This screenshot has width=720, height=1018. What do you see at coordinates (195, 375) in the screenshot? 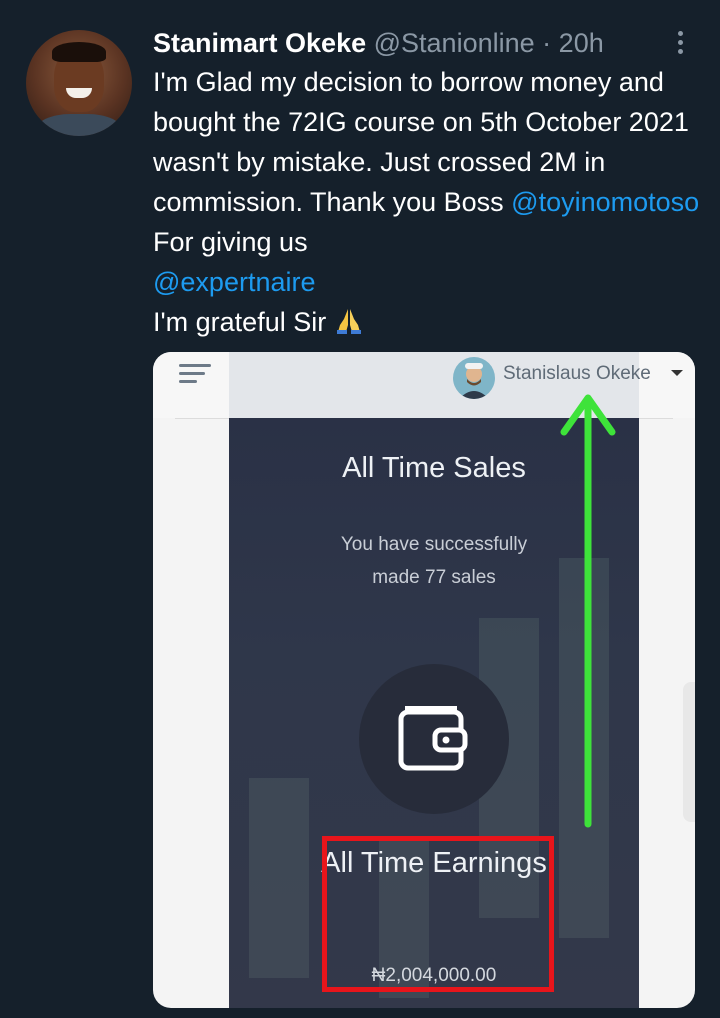
I see `menu-icon` at bounding box center [195, 375].